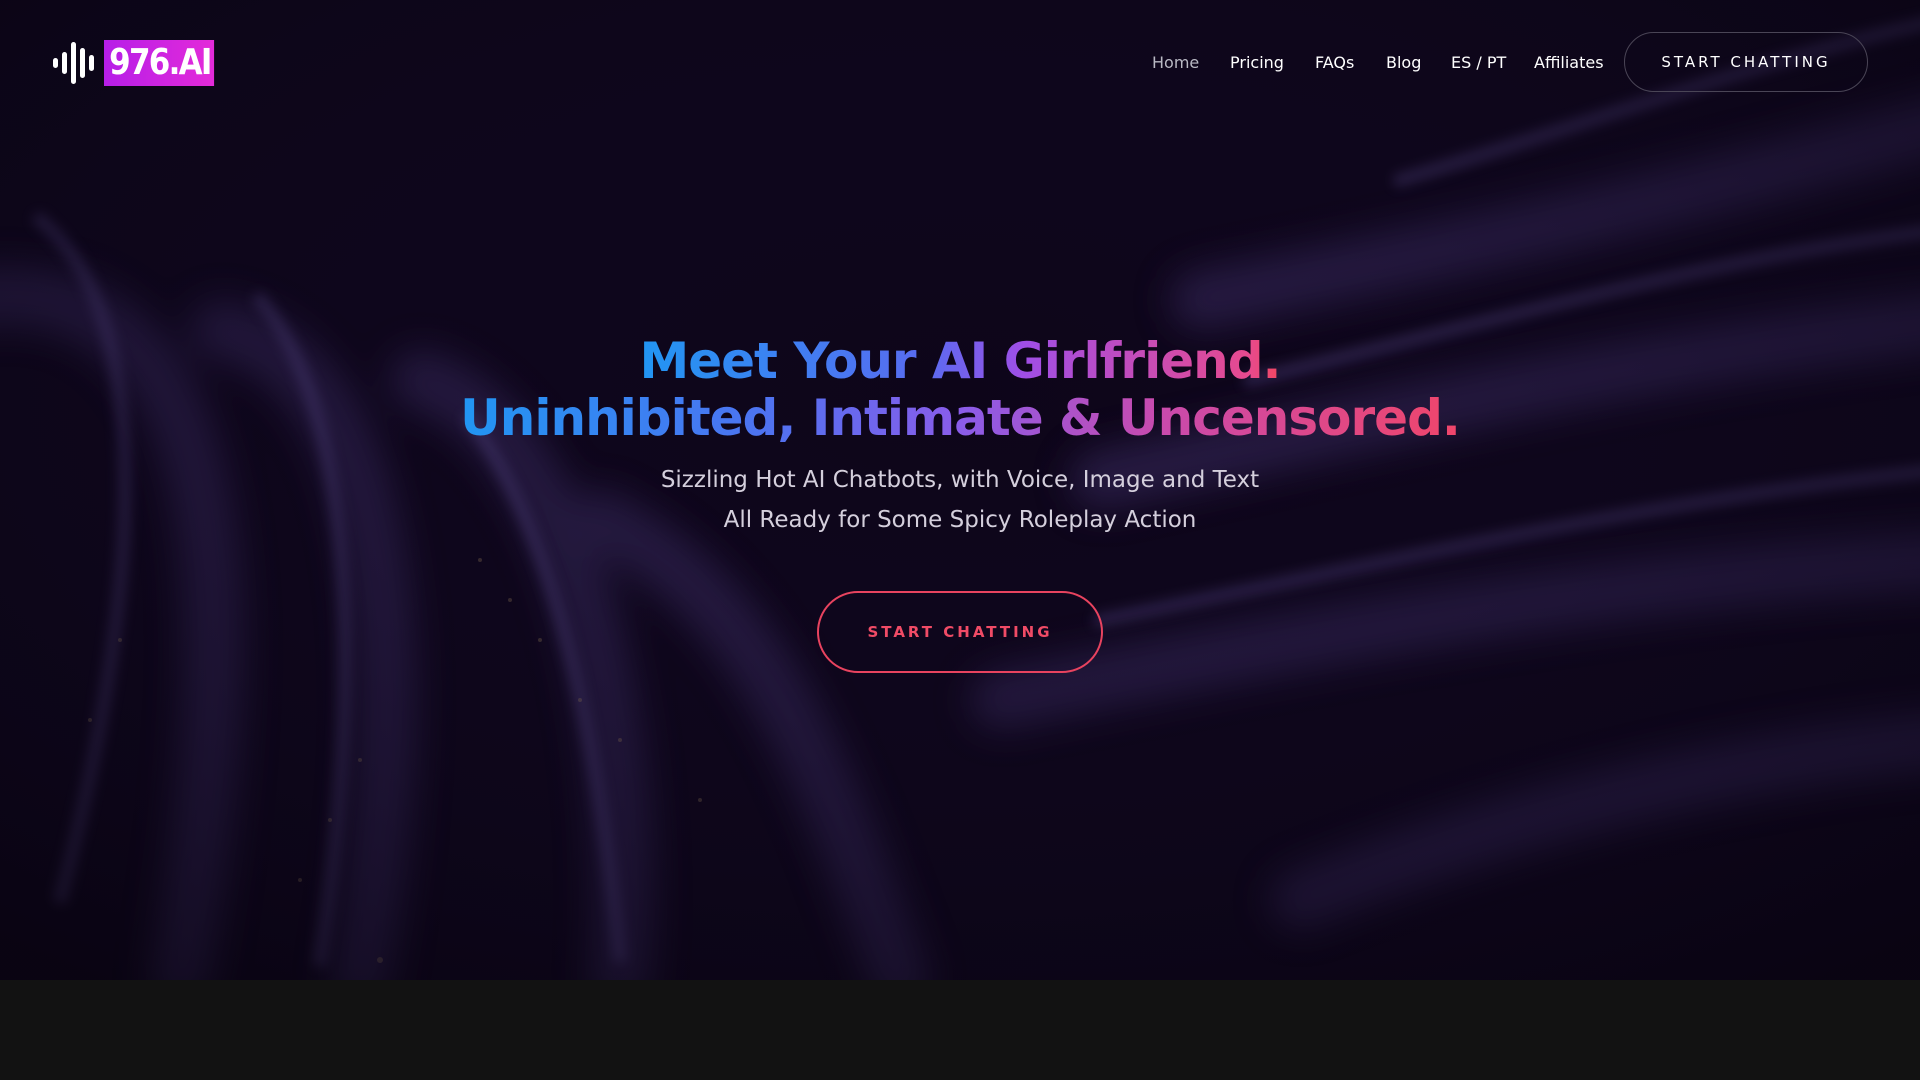  Describe the element at coordinates (1257, 63) in the screenshot. I see `nav-item-pricing: Pricing` at that location.